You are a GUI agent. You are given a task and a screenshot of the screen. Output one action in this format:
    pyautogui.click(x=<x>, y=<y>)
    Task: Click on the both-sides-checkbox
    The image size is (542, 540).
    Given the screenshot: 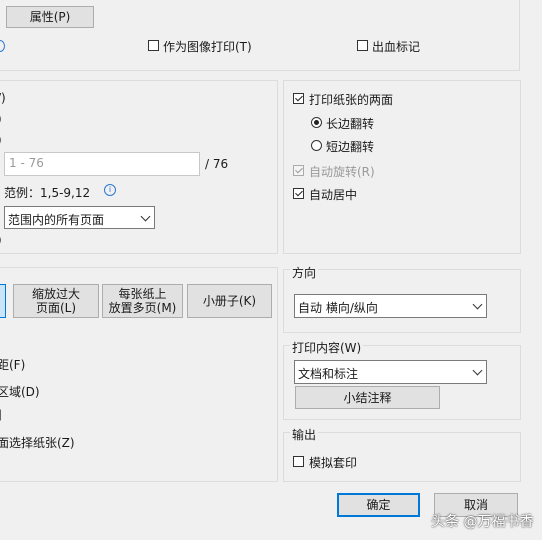 What is the action you would take?
    pyautogui.click(x=298, y=98)
    